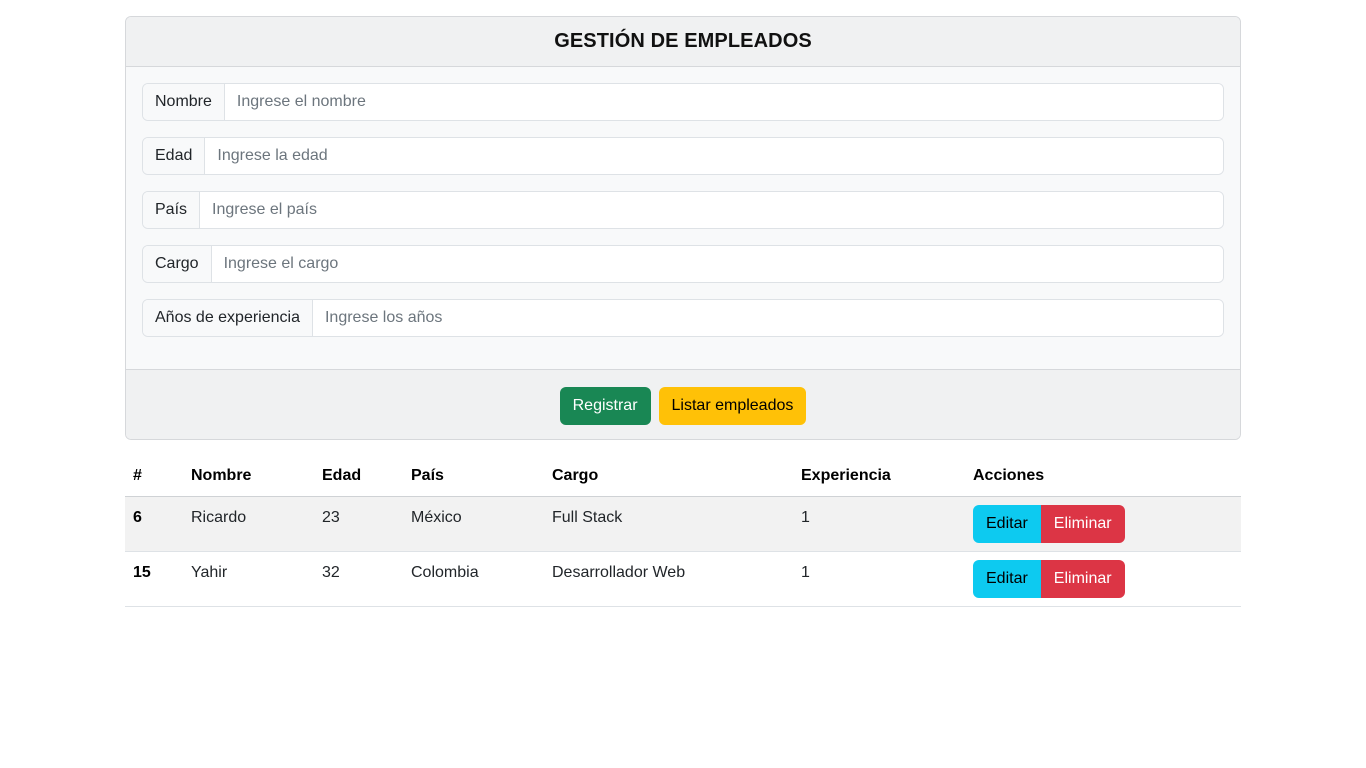 The image size is (1366, 768). What do you see at coordinates (358, 476) in the screenshot?
I see `header-edad: Edad` at bounding box center [358, 476].